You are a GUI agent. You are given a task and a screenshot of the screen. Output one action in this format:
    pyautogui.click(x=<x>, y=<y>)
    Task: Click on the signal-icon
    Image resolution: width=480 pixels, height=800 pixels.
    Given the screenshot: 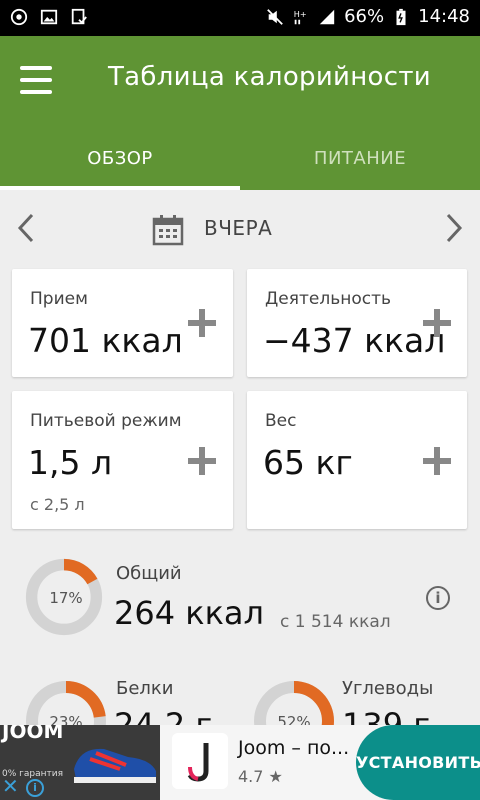 What is the action you would take?
    pyautogui.click(x=327, y=16)
    